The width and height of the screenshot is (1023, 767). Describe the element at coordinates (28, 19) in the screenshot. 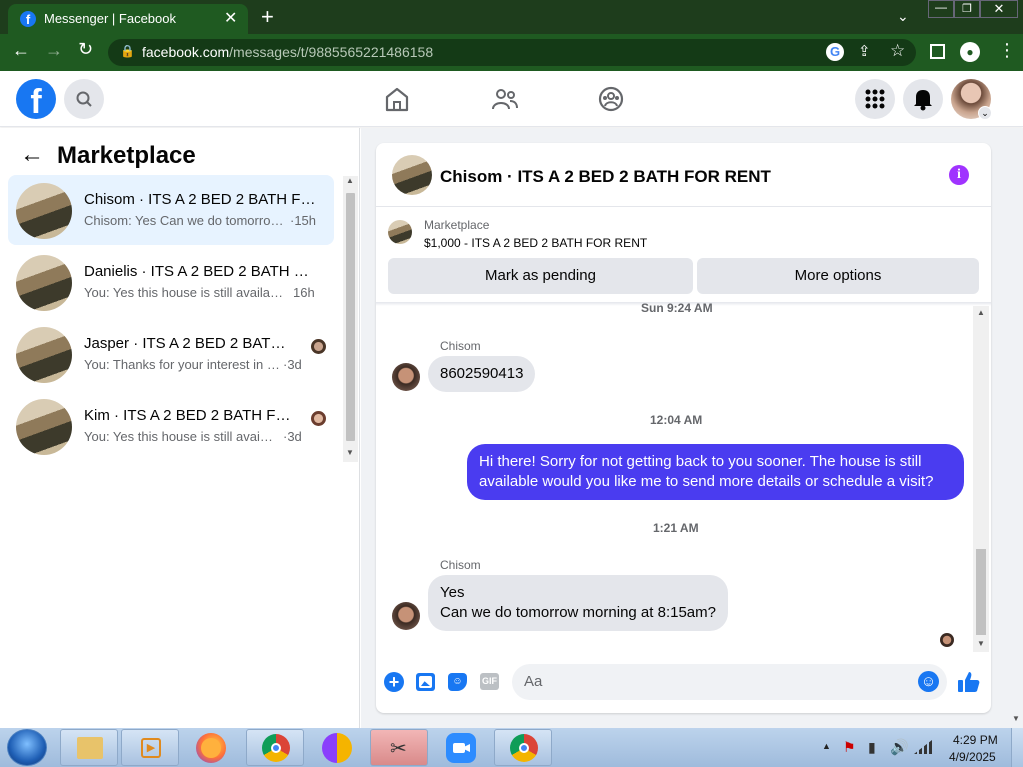

I see `facebook-favicon-icon: f` at that location.